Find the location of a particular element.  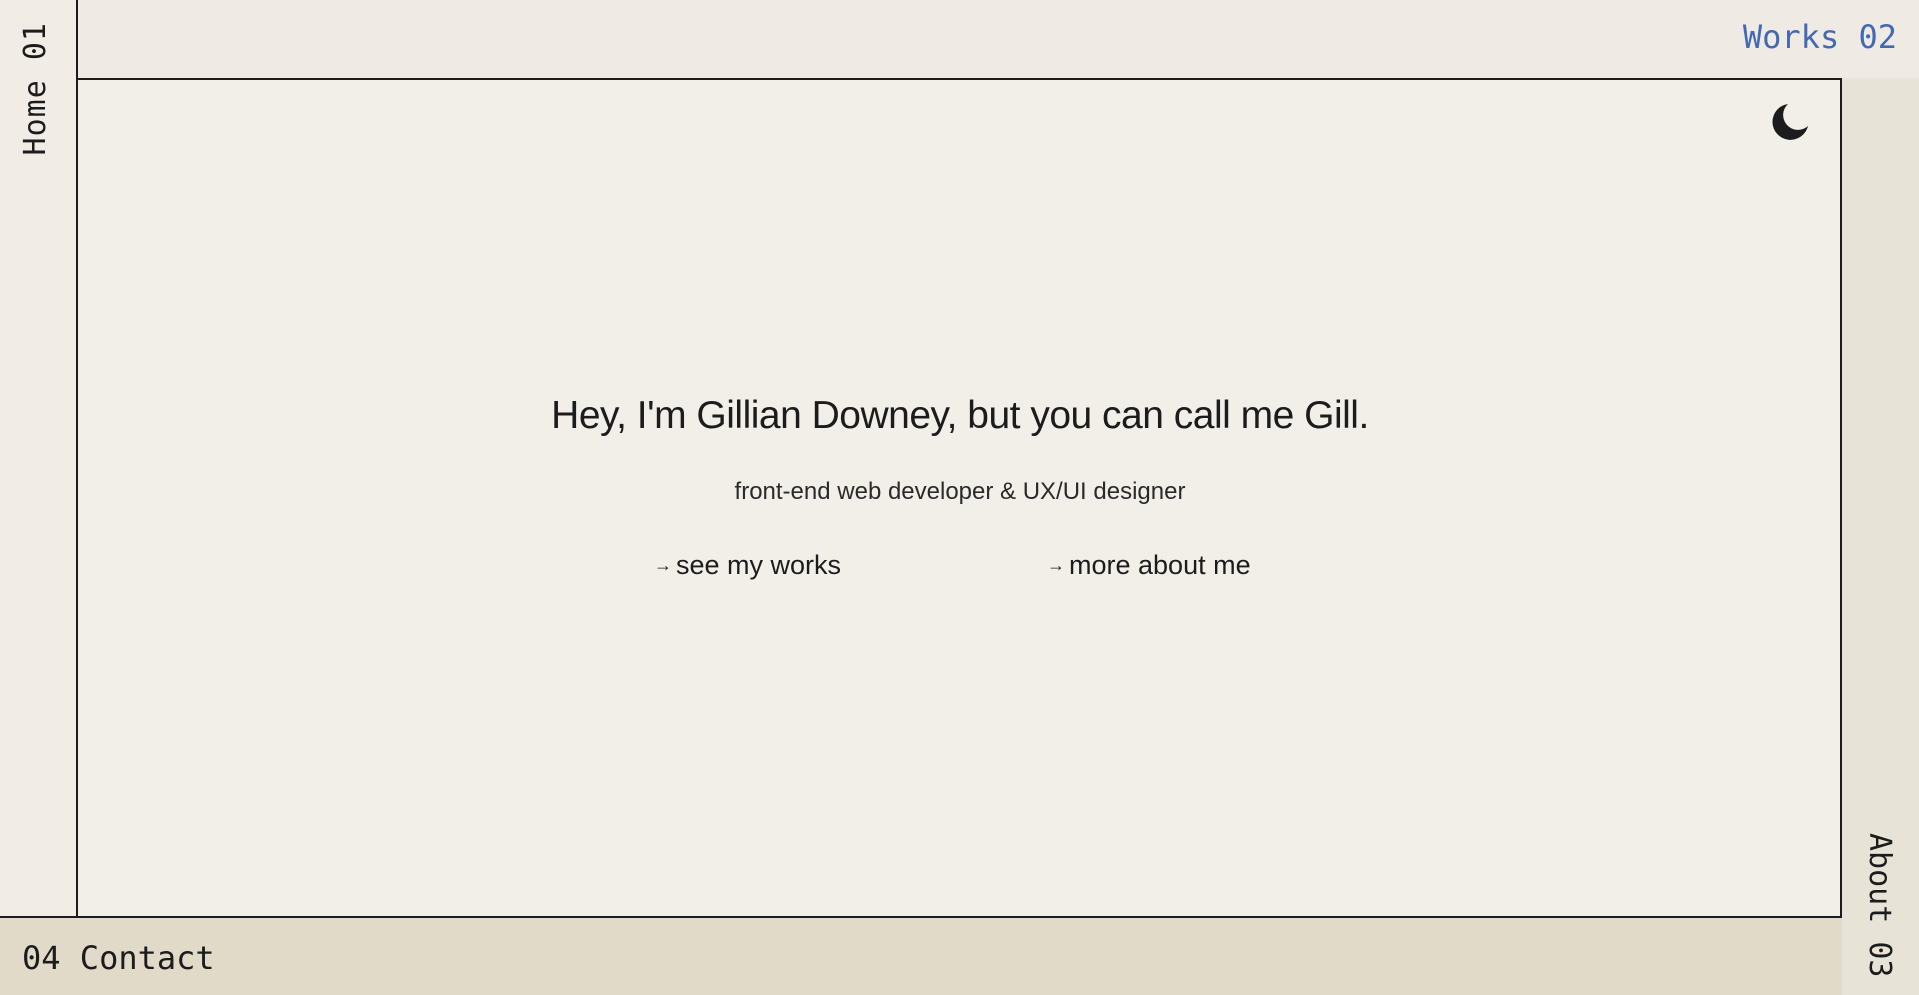

see-my-works-link: → see my works is located at coordinates (747, 565).